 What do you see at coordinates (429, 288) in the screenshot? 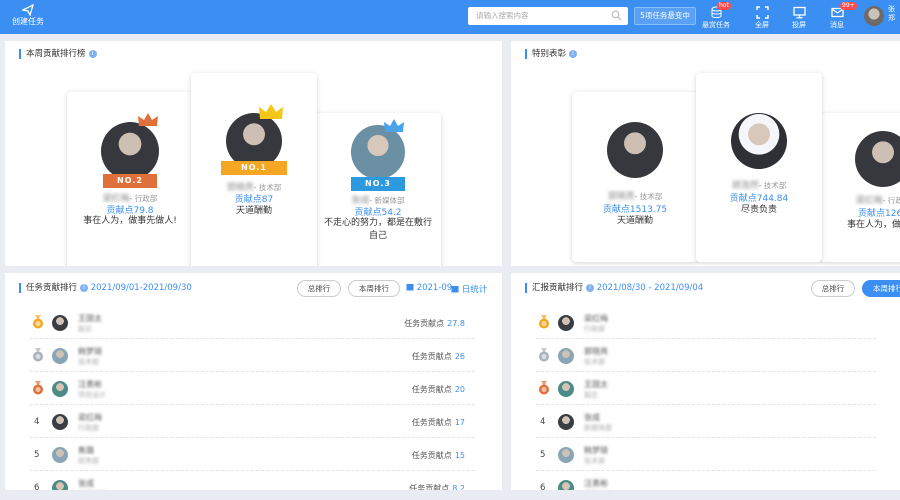
I see `month-picker: 2021-09` at bounding box center [429, 288].